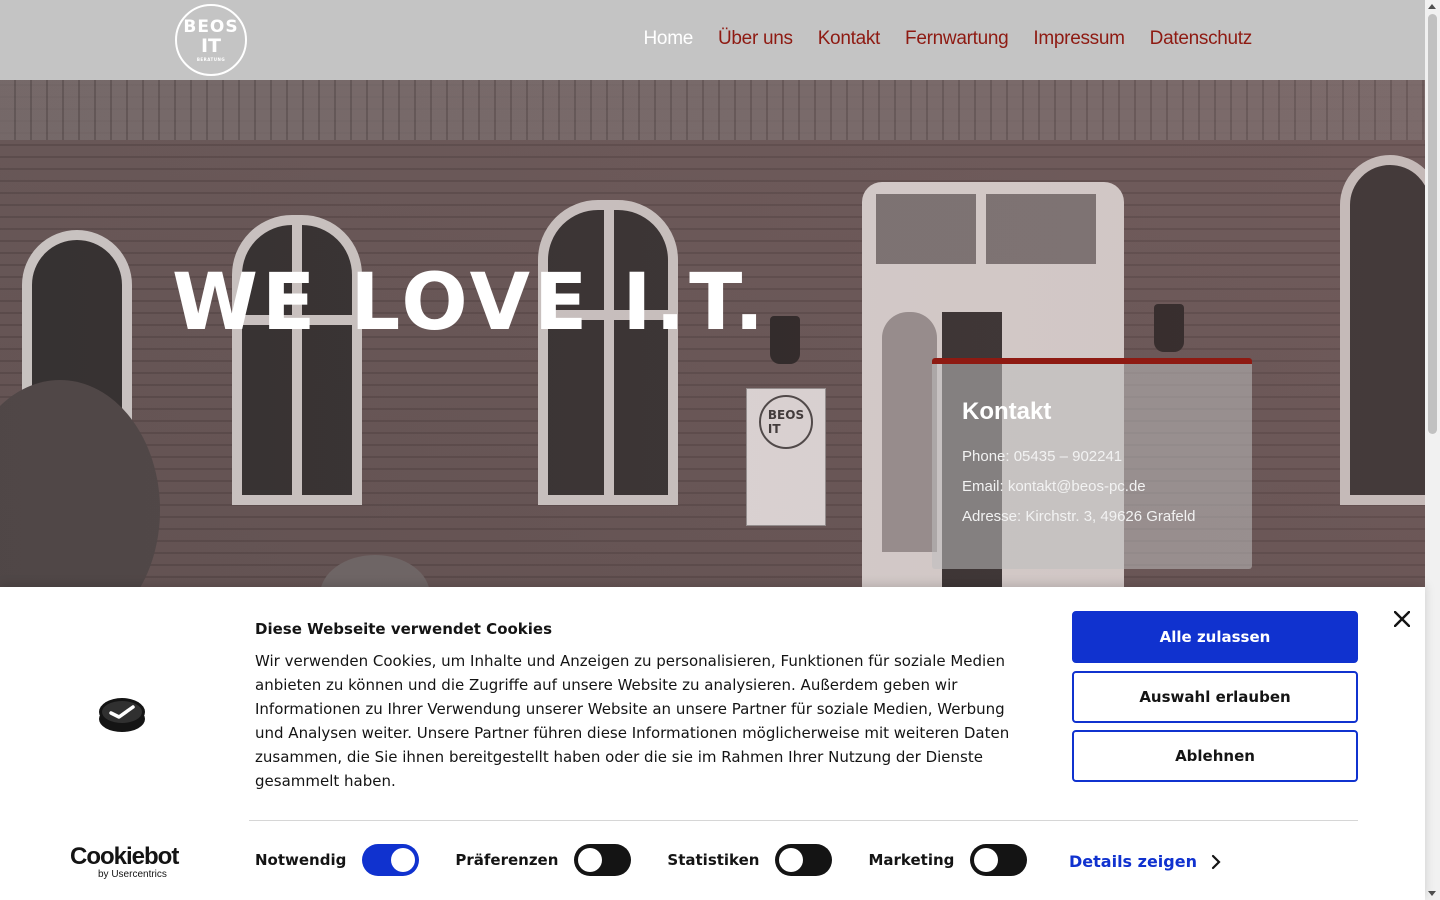 The width and height of the screenshot is (1440, 900). Describe the element at coordinates (755, 39) in the screenshot. I see `nav-ueber-uns: Über uns` at that location.